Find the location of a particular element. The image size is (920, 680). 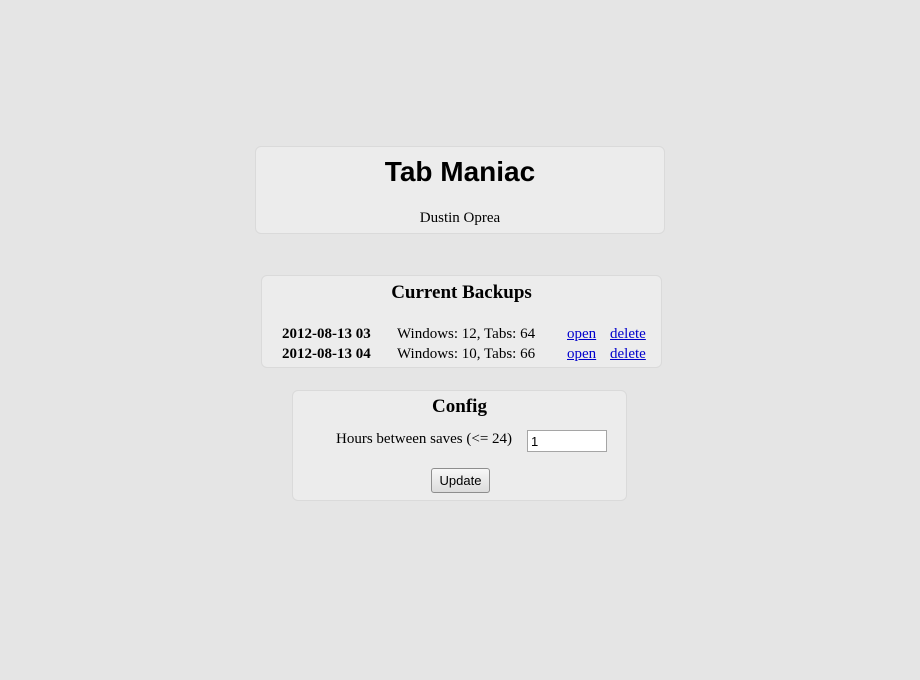

backup-info: Windows: 12, Tabs: 64 is located at coordinates (466, 334).